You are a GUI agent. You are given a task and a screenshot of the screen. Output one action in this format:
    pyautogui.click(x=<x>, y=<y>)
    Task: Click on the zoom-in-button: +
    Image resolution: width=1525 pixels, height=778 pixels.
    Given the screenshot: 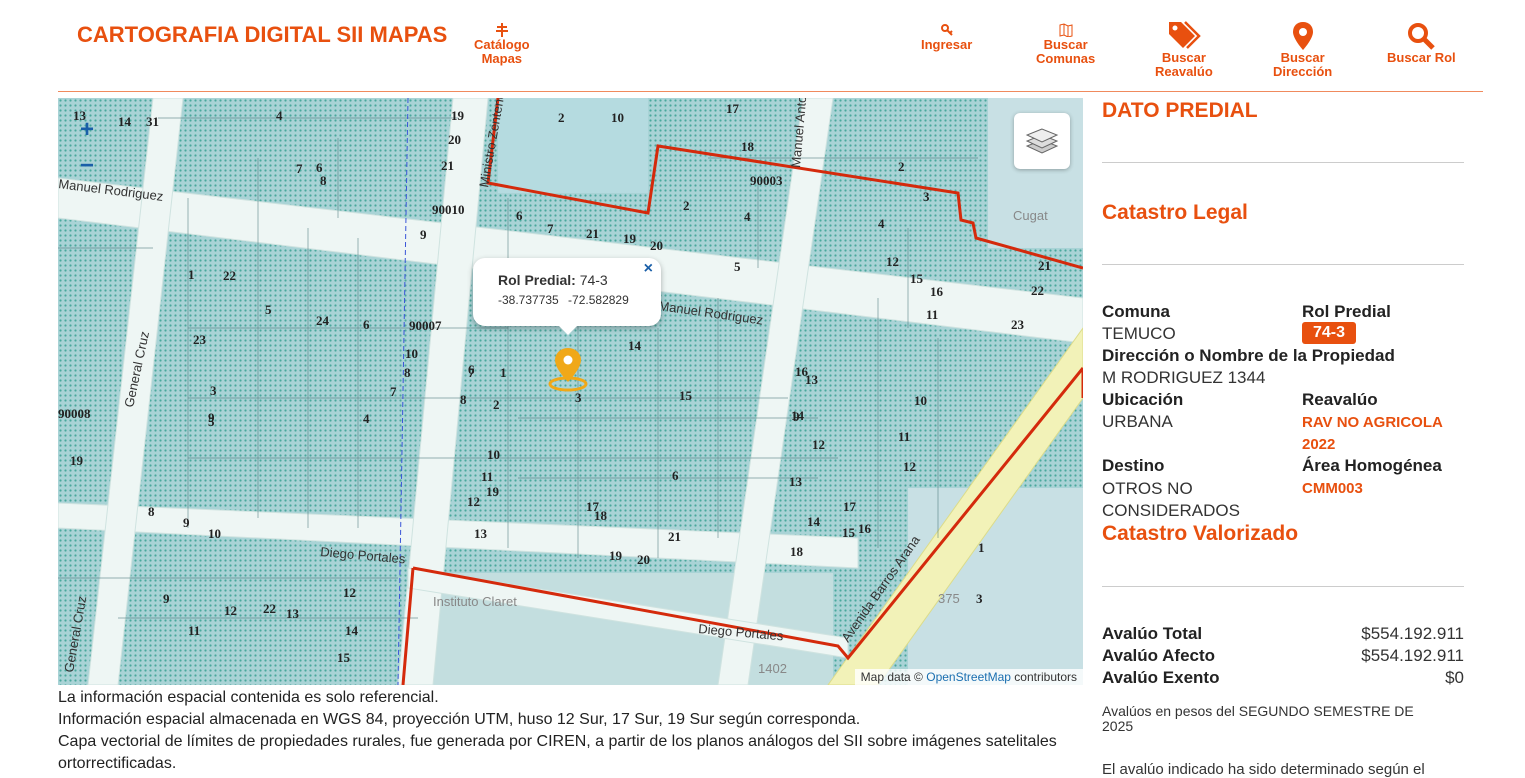 What is the action you would take?
    pyautogui.click(x=87, y=130)
    